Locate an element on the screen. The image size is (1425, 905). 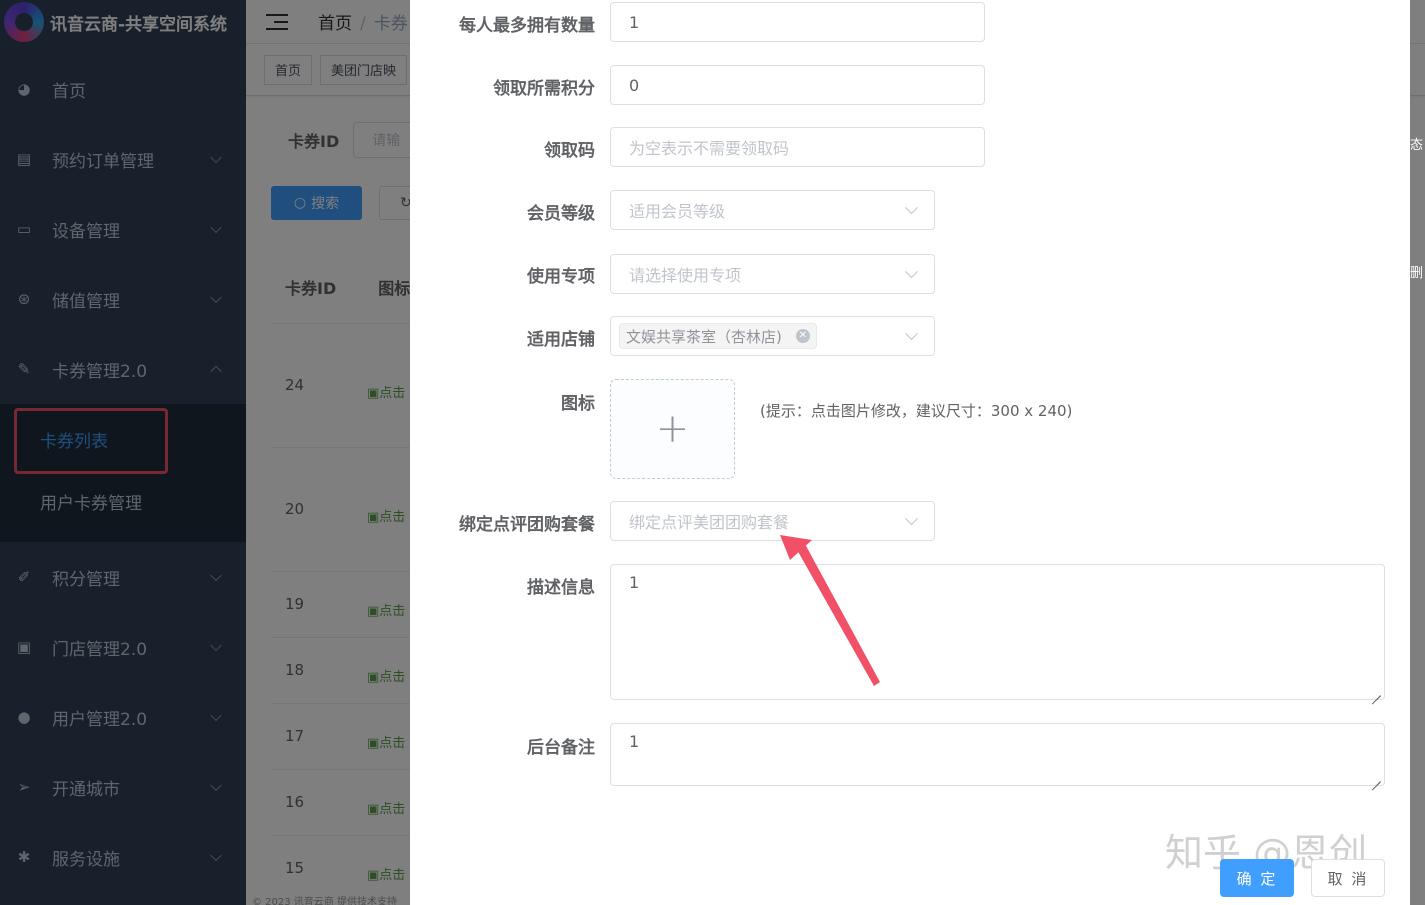
close-icon: ✕ is located at coordinates (802, 336).